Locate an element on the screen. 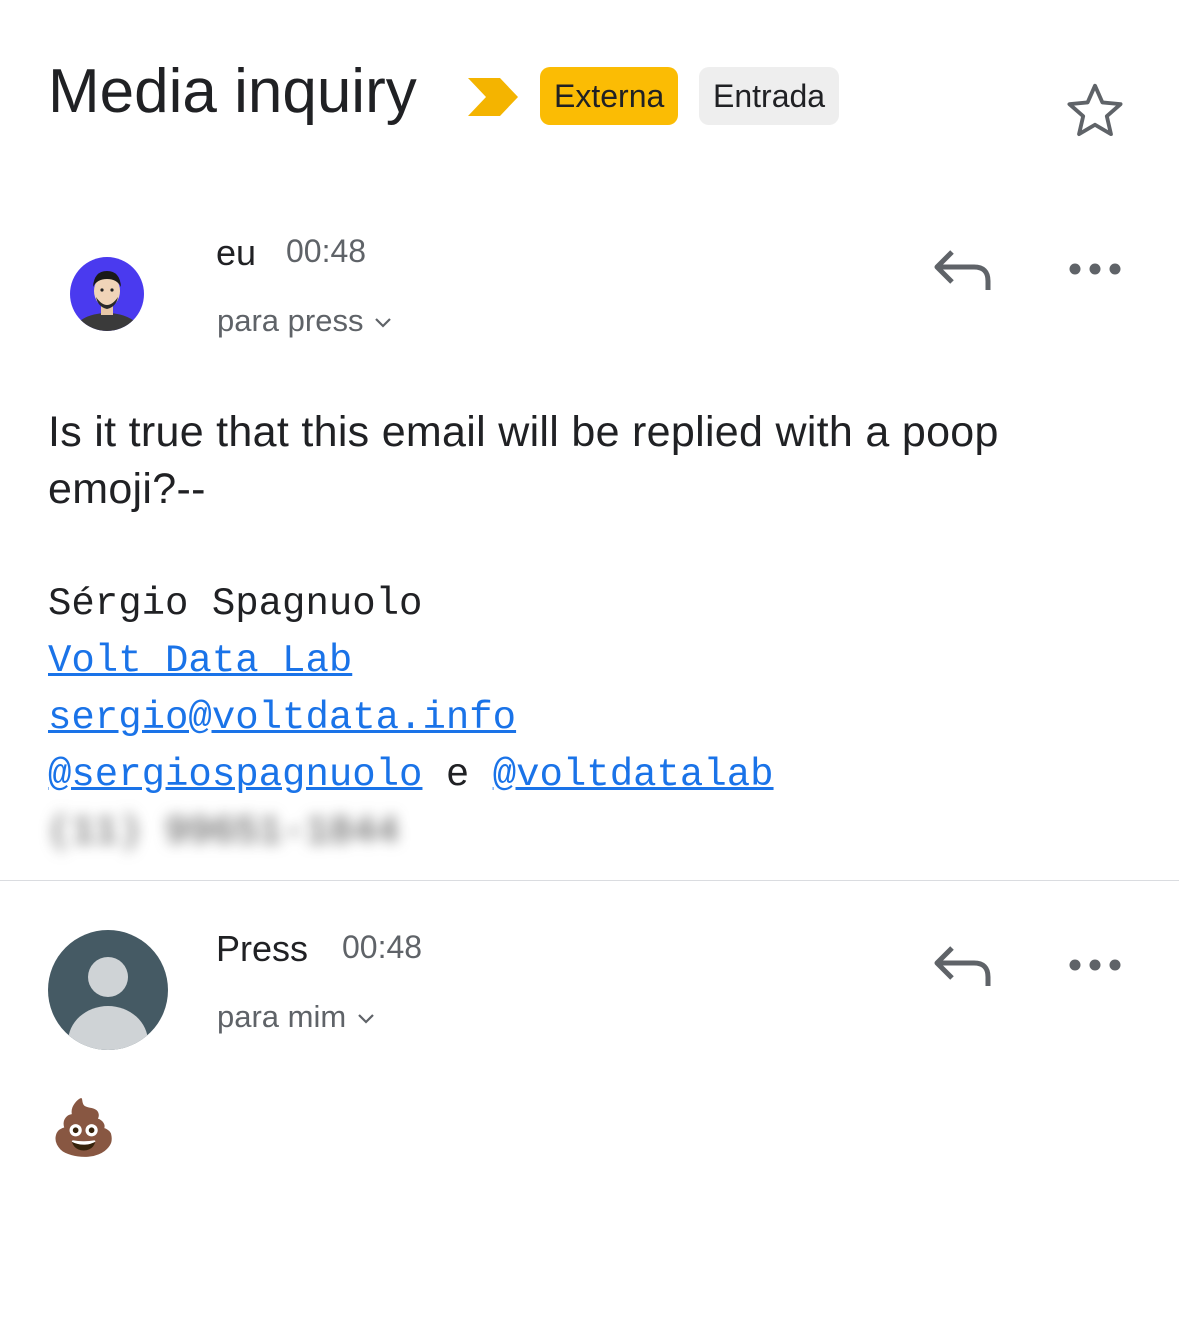  signature-phone-blurred: (11) 99651-1844 is located at coordinates (224, 832).